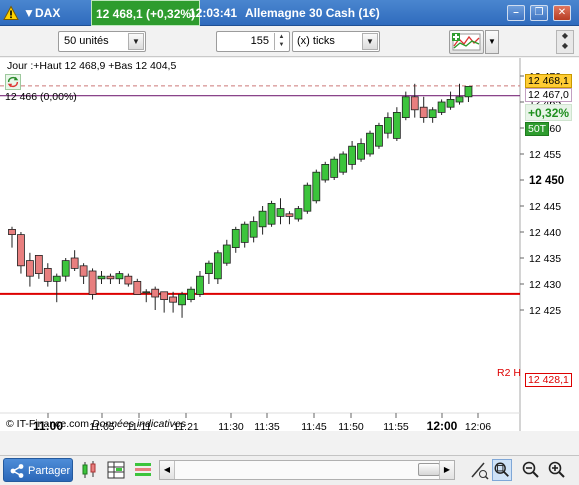 This screenshot has width=579, height=485. What do you see at coordinates (562, 13) in the screenshot?
I see `close-button: ✕` at bounding box center [562, 13].